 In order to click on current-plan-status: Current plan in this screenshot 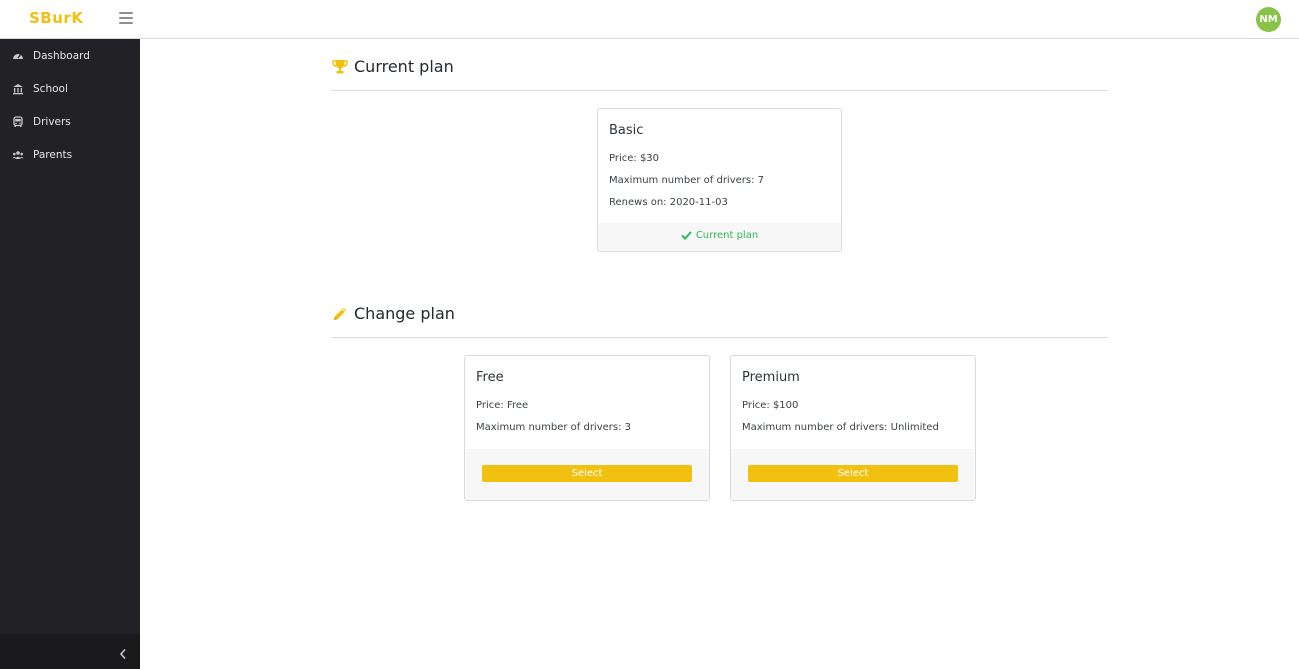, I will do `click(719, 235)`.